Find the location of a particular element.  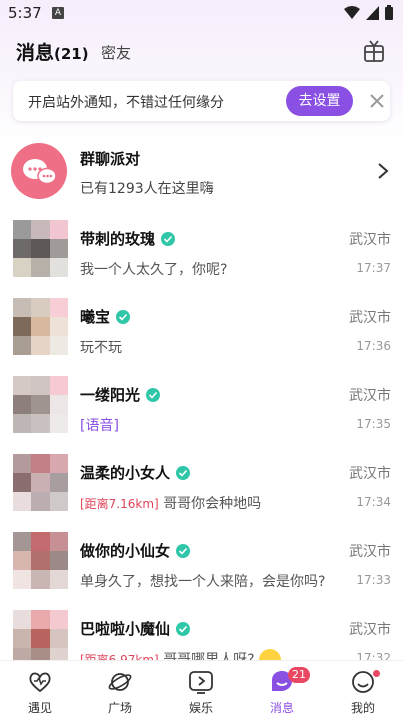

chat-bubbles-icon is located at coordinates (40, 172).